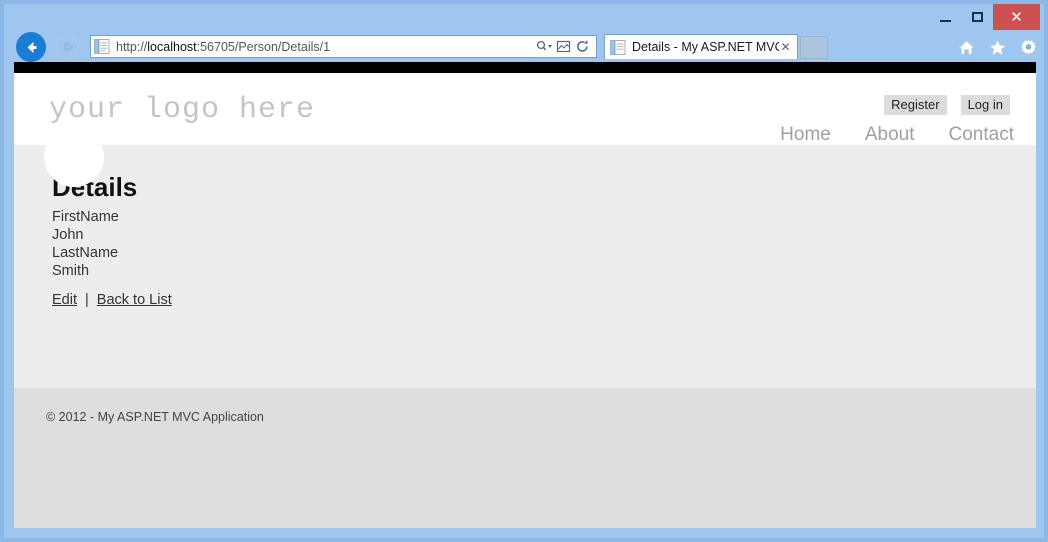  Describe the element at coordinates (1028, 47) in the screenshot. I see `tools-icon` at that location.